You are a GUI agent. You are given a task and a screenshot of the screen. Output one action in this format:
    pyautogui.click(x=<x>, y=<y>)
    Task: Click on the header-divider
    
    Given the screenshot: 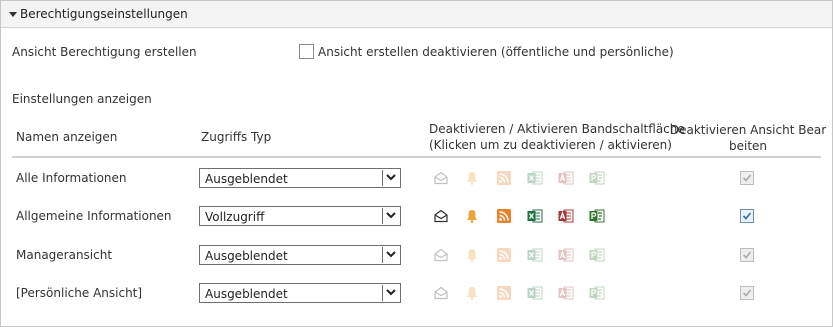 What is the action you would take?
    pyautogui.click(x=416, y=157)
    